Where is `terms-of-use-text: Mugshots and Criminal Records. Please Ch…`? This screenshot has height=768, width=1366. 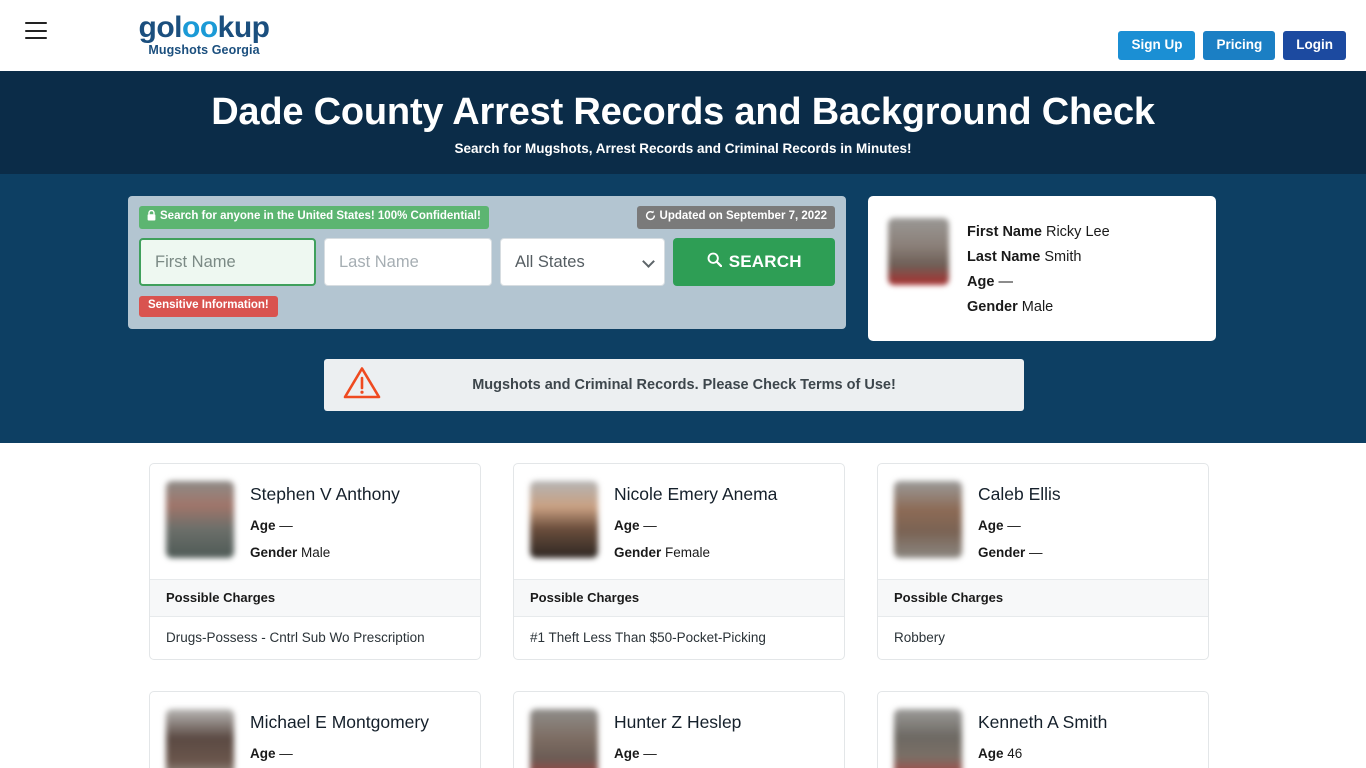
terms-of-use-text: Mugshots and Criminal Records. Please Ch… is located at coordinates (684, 385).